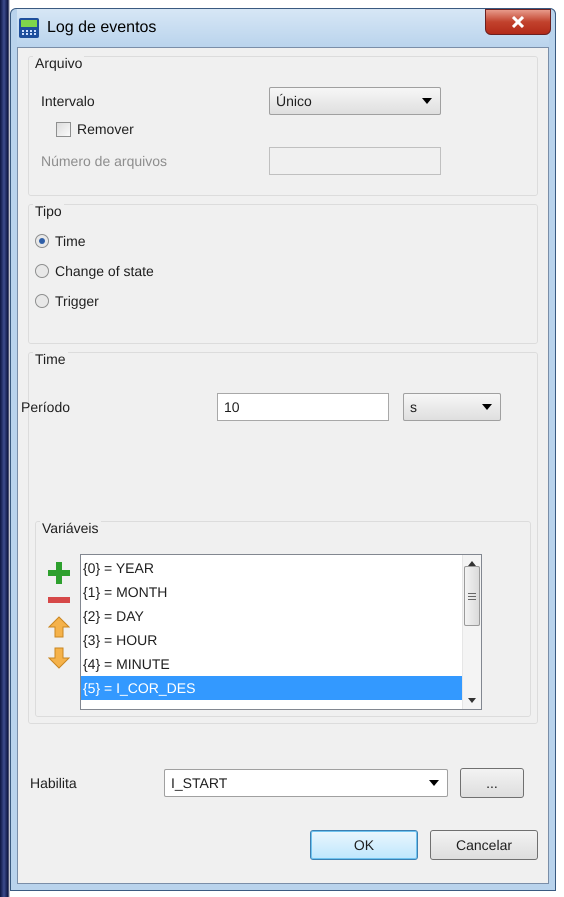 This screenshot has width=564, height=897. What do you see at coordinates (58, 63) in the screenshot?
I see `group-legend: Arquivo` at bounding box center [58, 63].